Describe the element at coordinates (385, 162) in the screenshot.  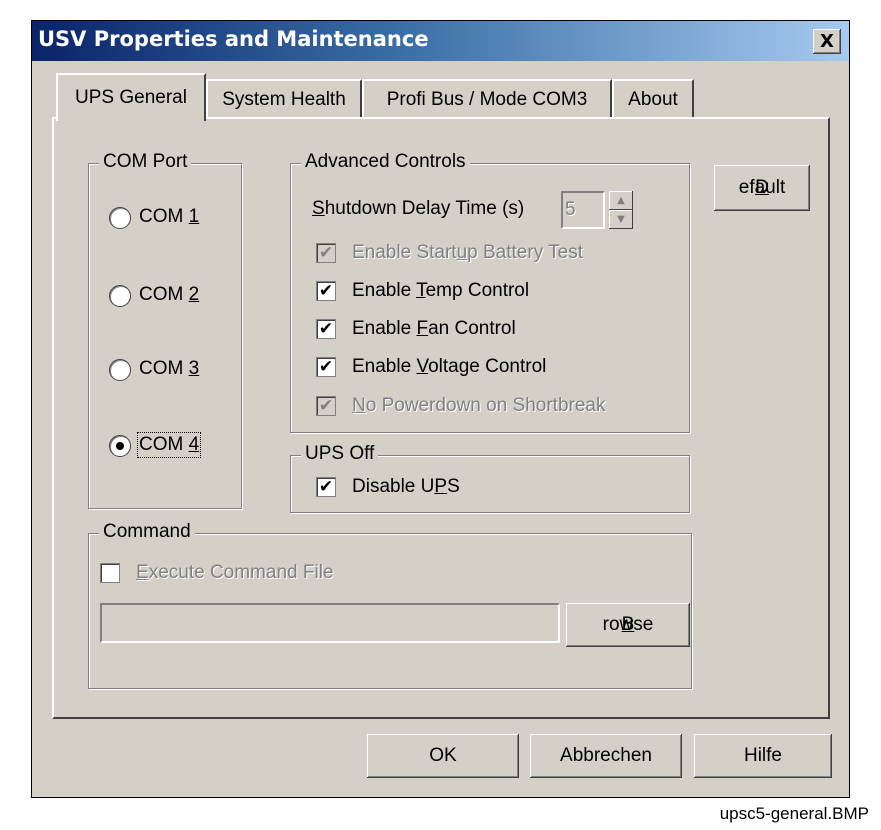
I see `advanced-controls-legend: Advanced Controls` at that location.